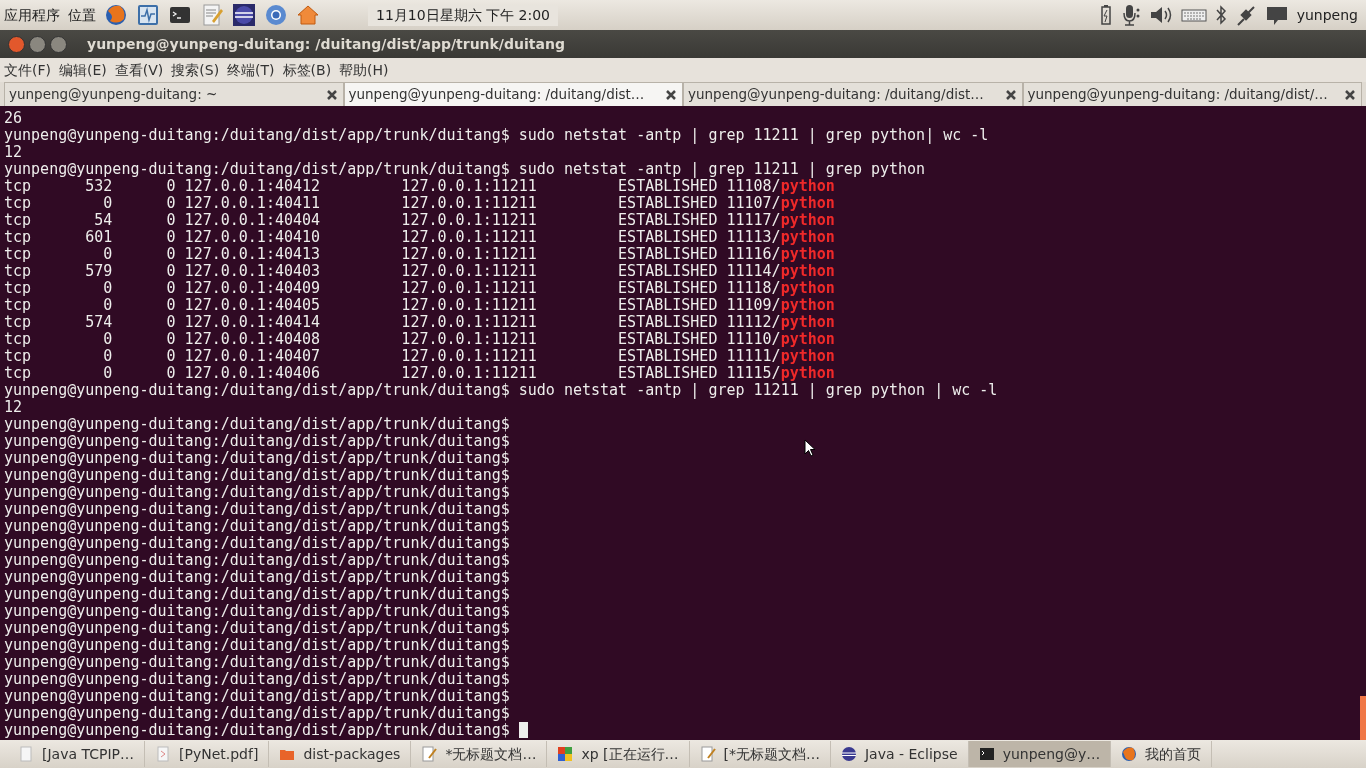 The height and width of the screenshot is (768, 1366). Describe the element at coordinates (419, 186) in the screenshot. I see `terminal-line: tcp 532 0 127.0.0.1:40412 127.0.0.1:11211 ESTABLISHED 11108/python` at that location.